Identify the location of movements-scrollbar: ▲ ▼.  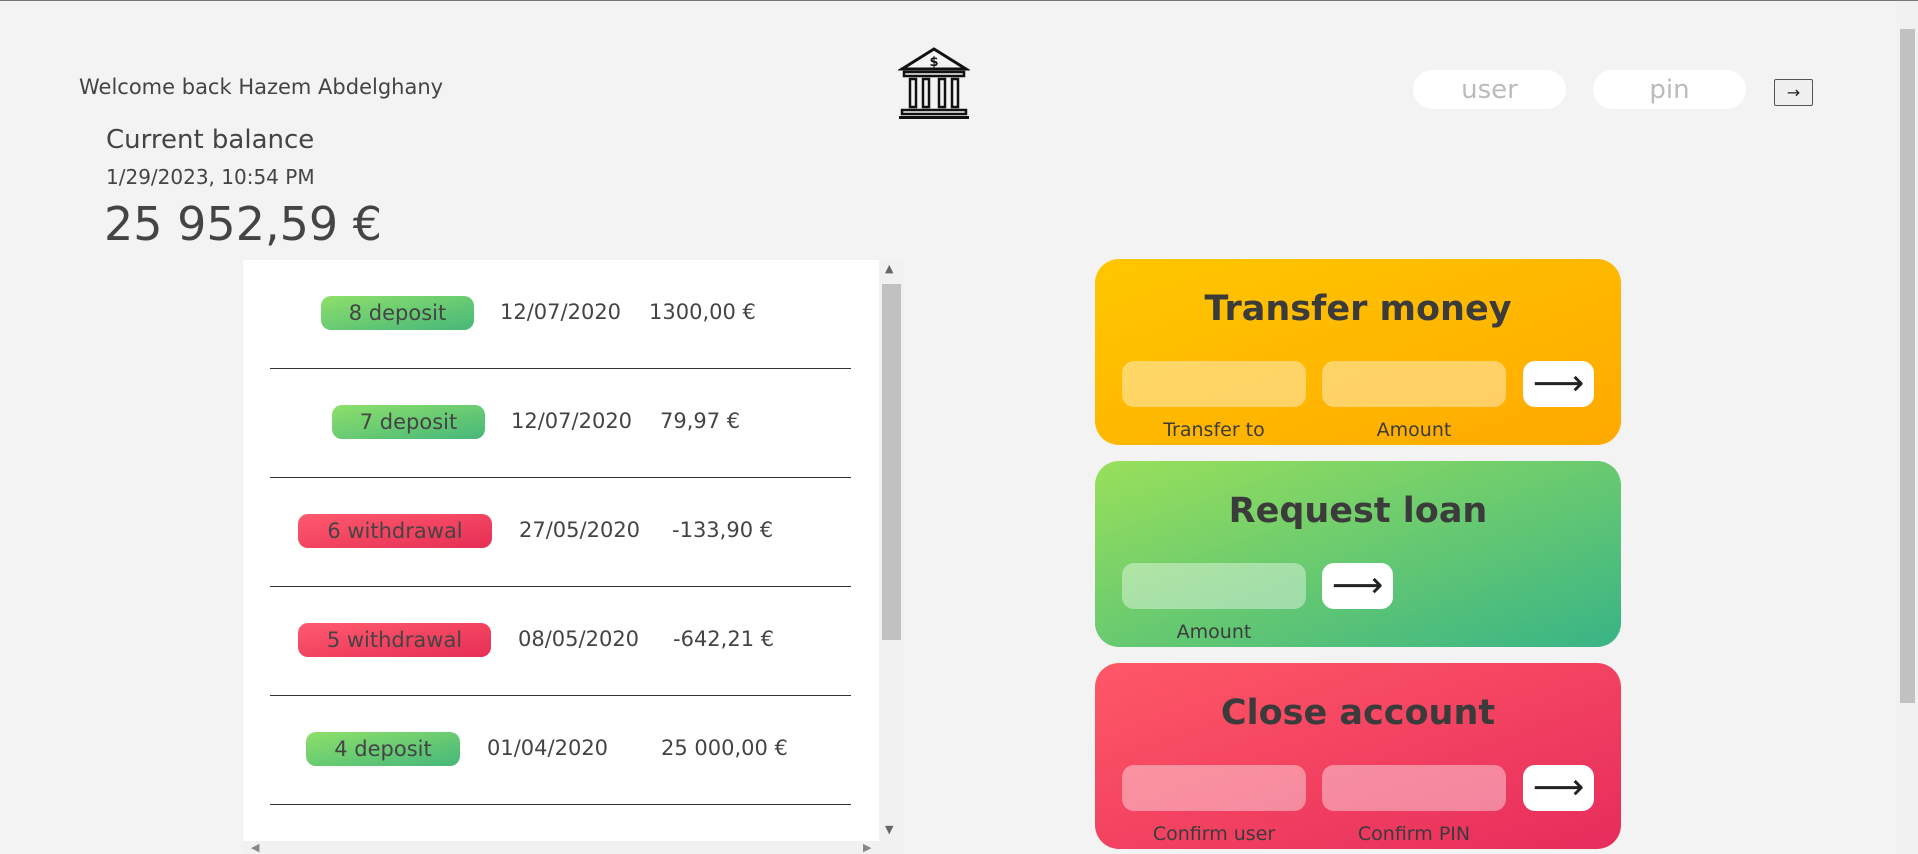
(891, 557).